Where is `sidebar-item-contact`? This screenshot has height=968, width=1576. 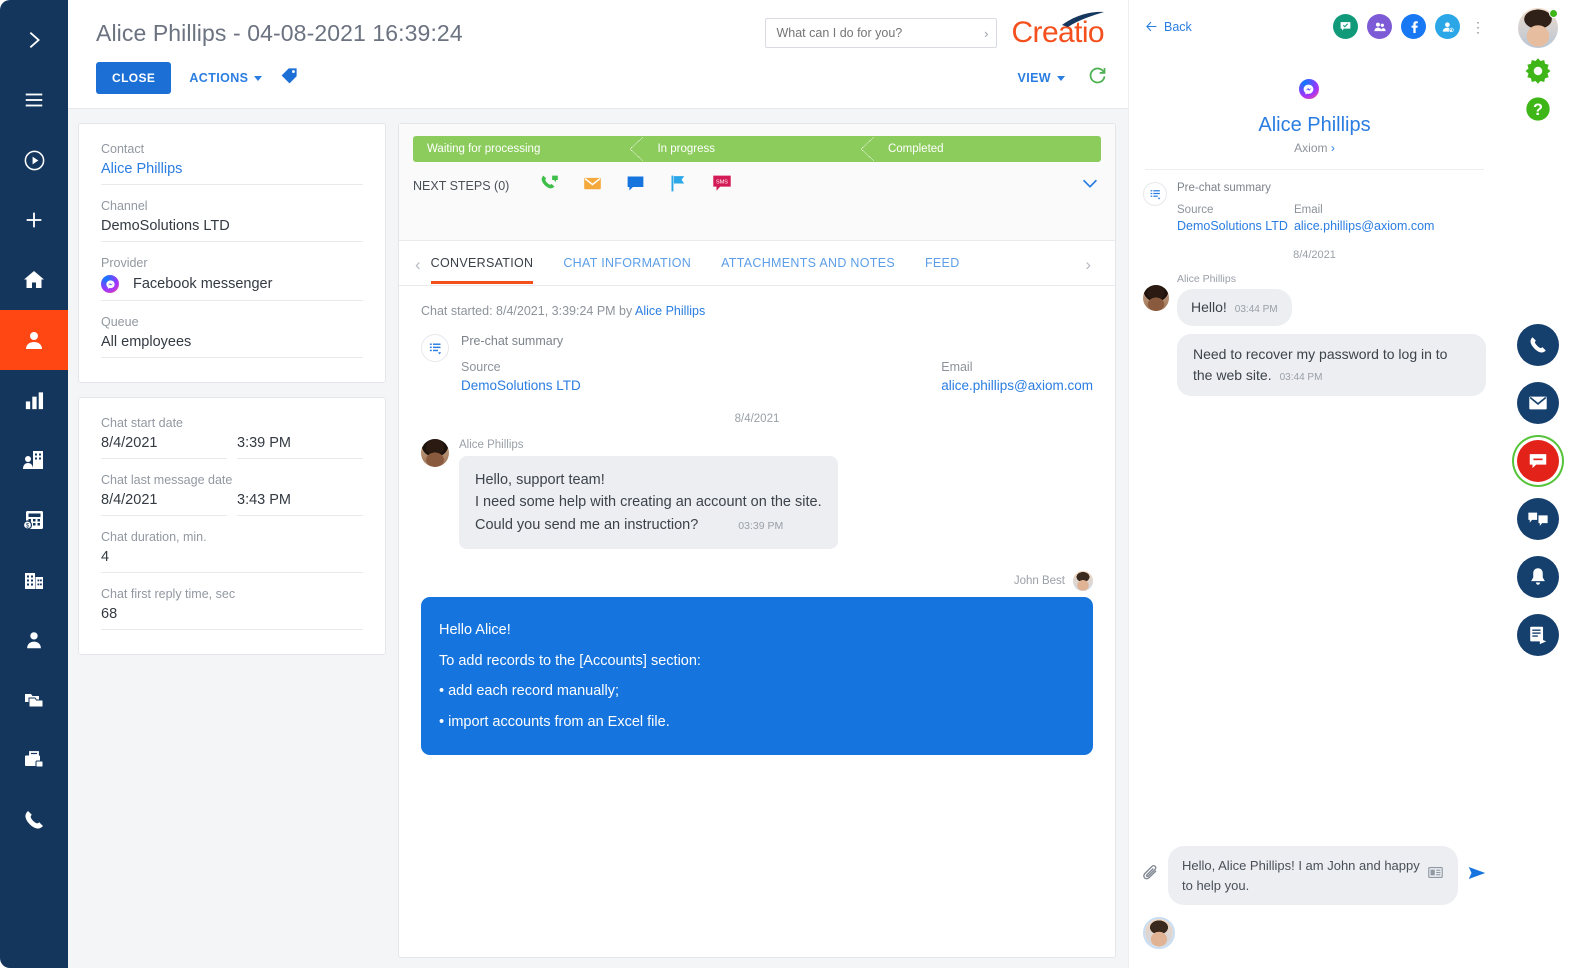 sidebar-item-contact is located at coordinates (34, 640).